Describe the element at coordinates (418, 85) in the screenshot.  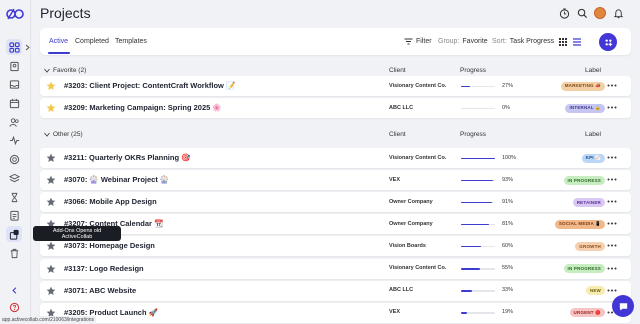
I see `project-client: Visionary Content Co.` at that location.